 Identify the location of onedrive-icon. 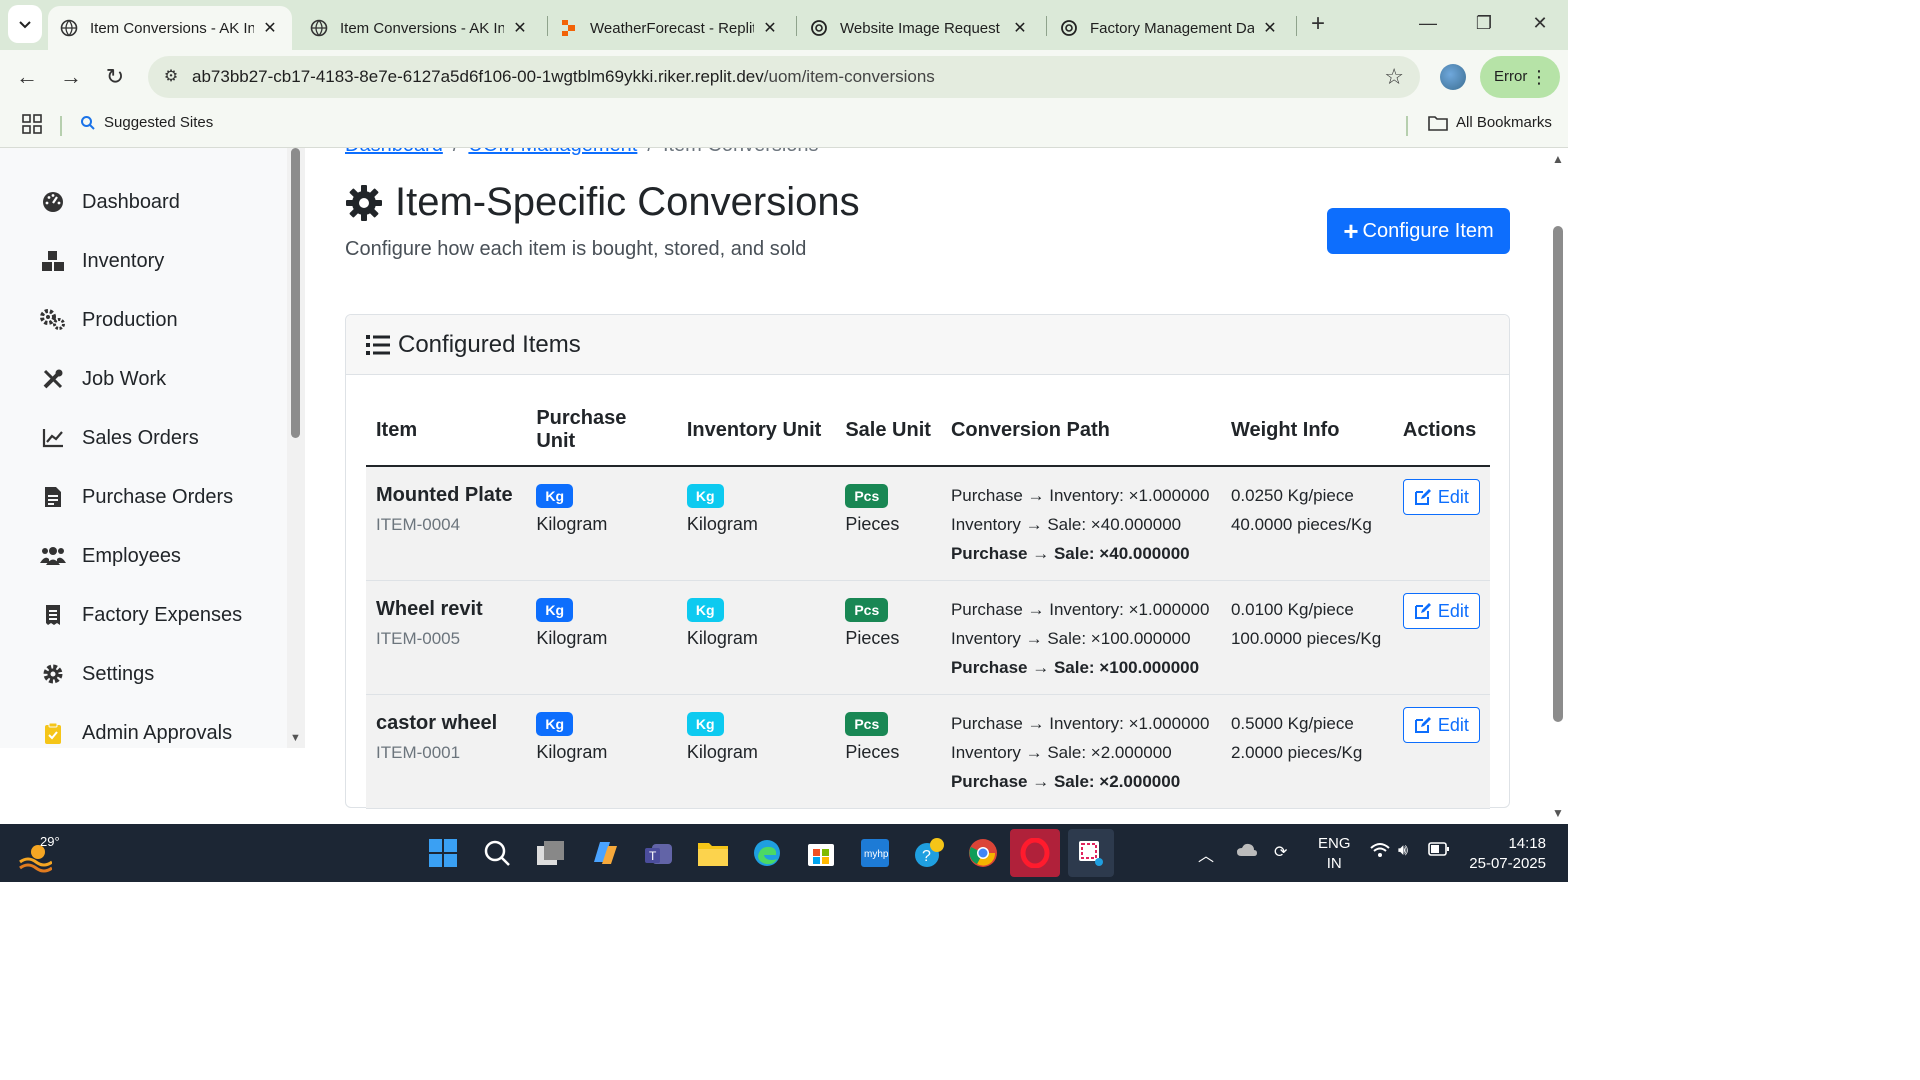
(1247, 852).